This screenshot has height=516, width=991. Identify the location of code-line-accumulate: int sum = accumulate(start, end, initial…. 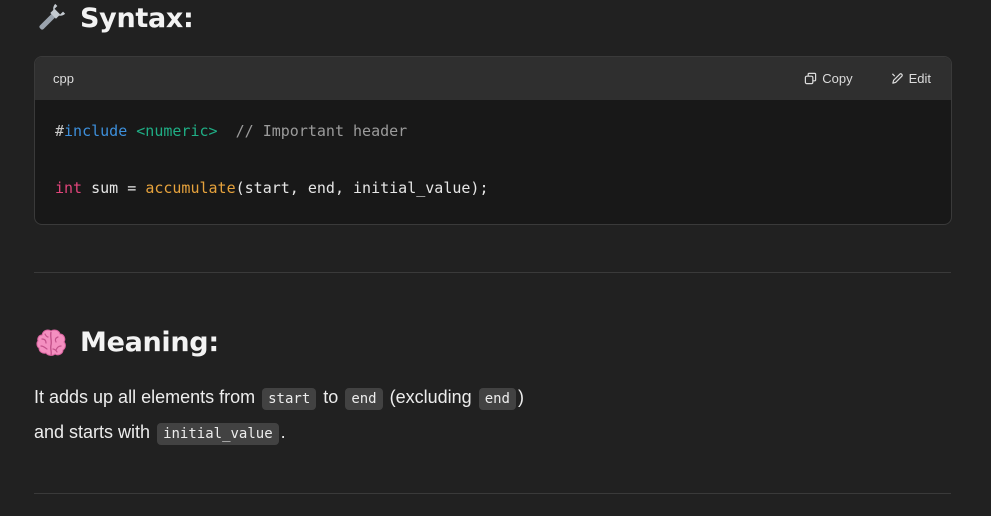
(493, 188).